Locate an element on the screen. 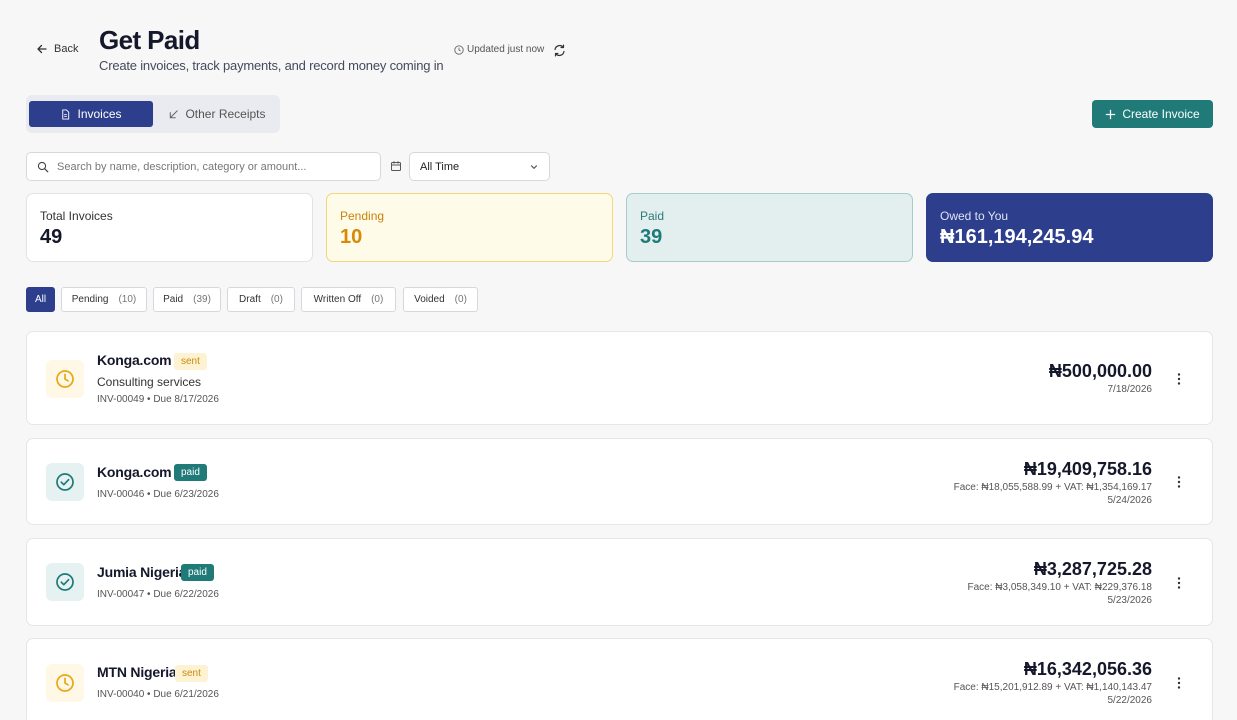  filter-paid-label: Paid is located at coordinates (173, 299).